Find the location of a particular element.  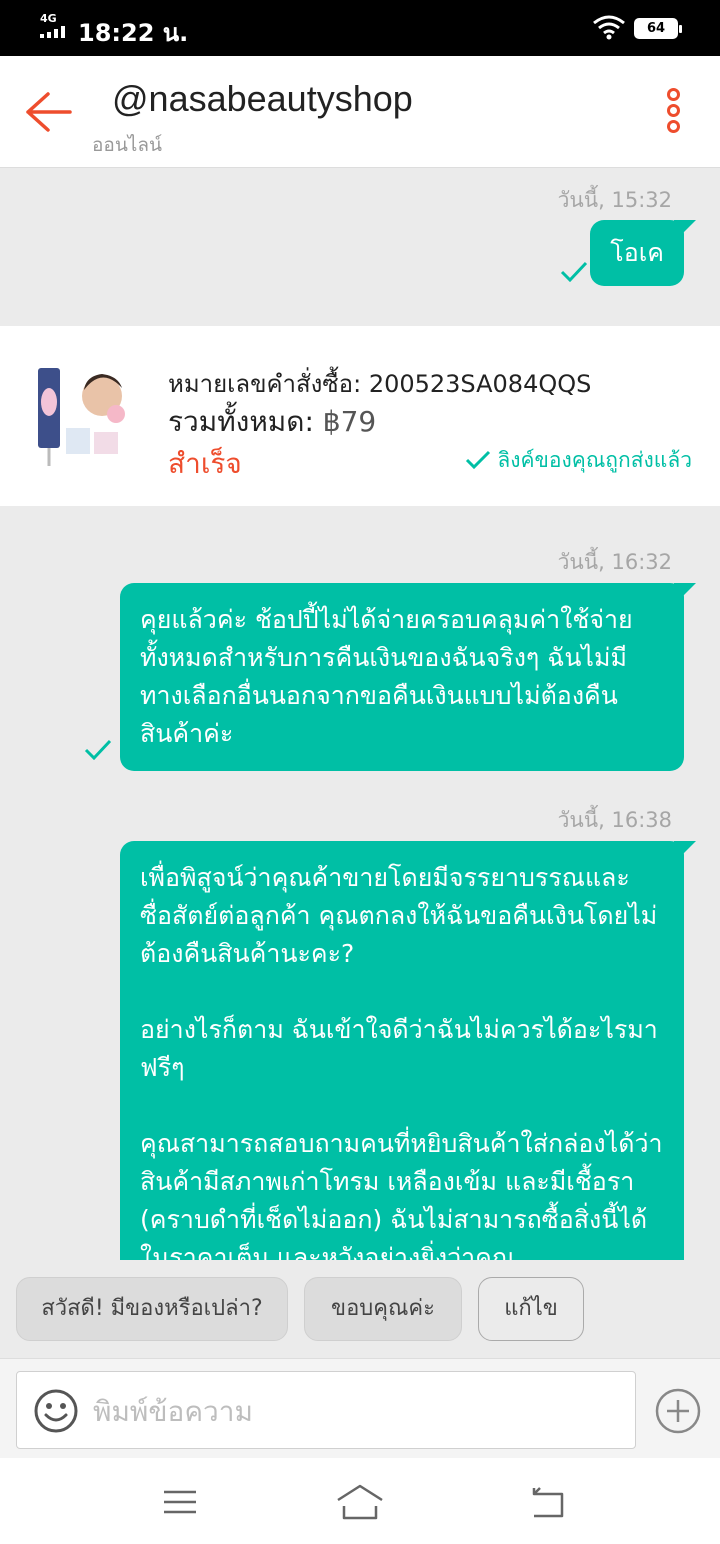

link-sent-label: ลิงค์ของคุณถูกส่งแล้ว is located at coordinates (594, 460).